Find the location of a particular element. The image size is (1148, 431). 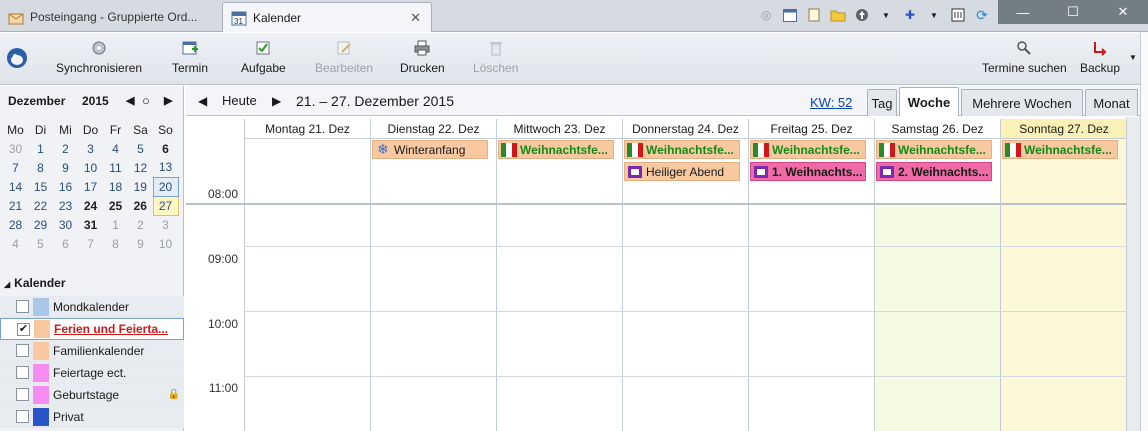

mini-calendar-day: 25 is located at coordinates (115, 205).